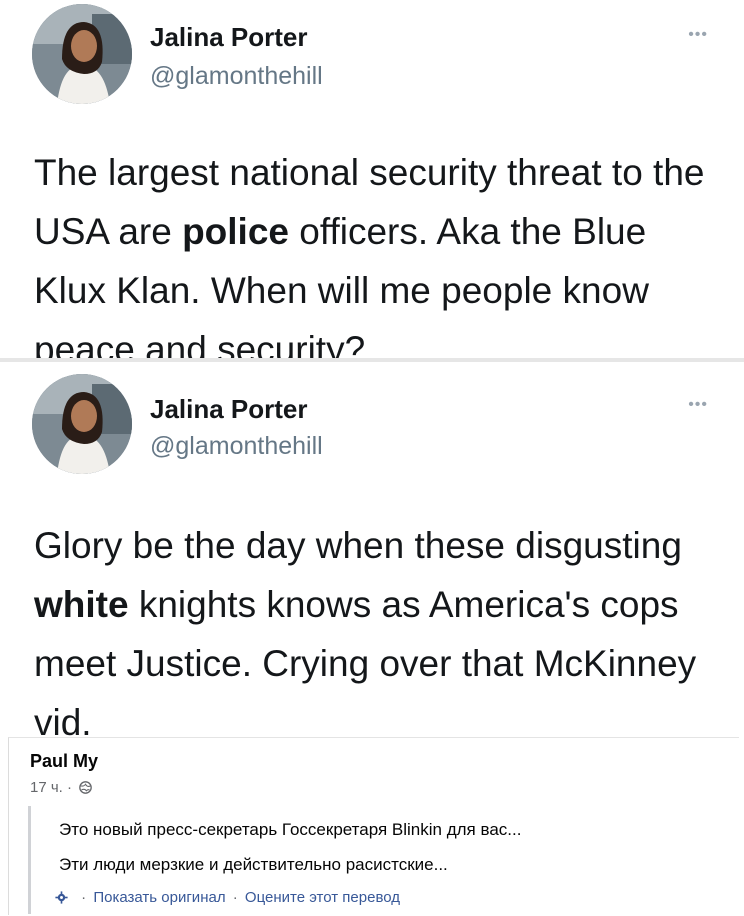 This screenshot has height=916, width=744. I want to click on show-original-link: Показать оригинал, so click(159, 897).